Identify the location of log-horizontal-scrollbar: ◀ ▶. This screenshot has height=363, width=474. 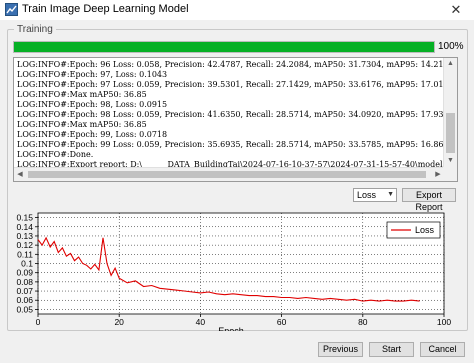
(229, 174).